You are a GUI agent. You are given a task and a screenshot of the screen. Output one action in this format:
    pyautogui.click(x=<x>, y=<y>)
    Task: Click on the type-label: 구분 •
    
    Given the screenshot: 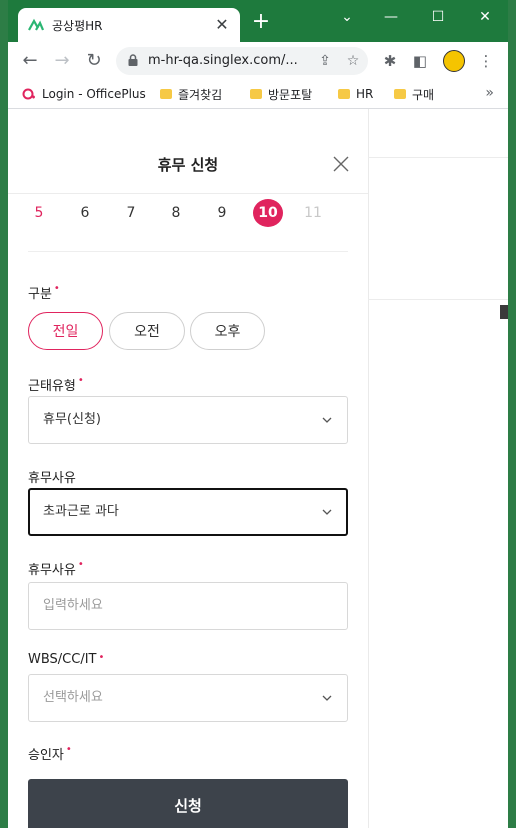 What is the action you would take?
    pyautogui.click(x=44, y=292)
    